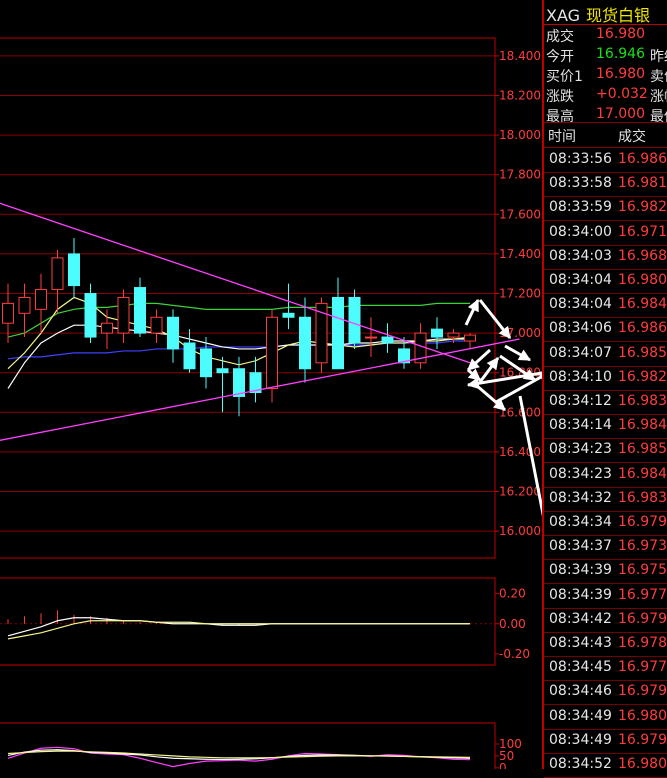 This screenshot has height=778, width=667. What do you see at coordinates (580, 691) in the screenshot?
I see `trade-time: 08:34:46` at bounding box center [580, 691].